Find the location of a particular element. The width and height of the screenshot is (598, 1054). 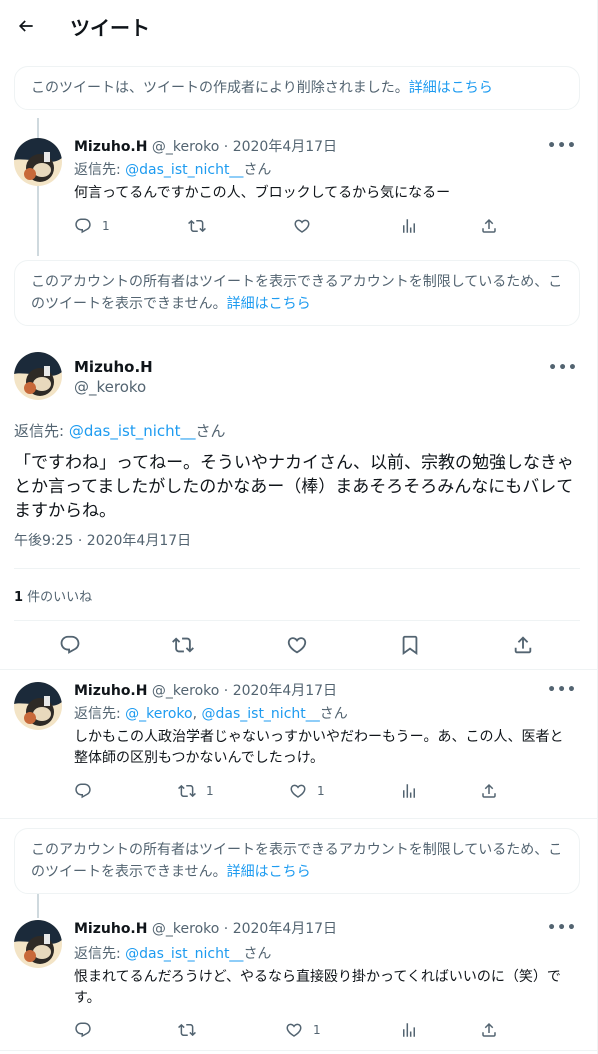

page-title: ツイート is located at coordinates (110, 27).